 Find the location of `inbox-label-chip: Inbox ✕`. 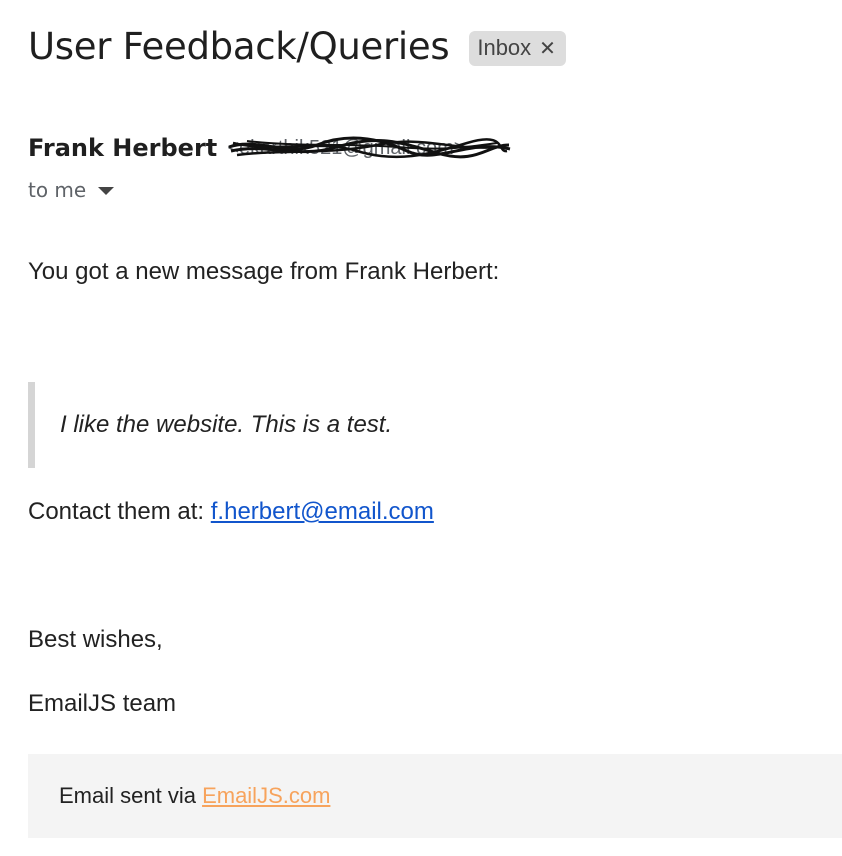

inbox-label-chip: Inbox ✕ is located at coordinates (517, 48).